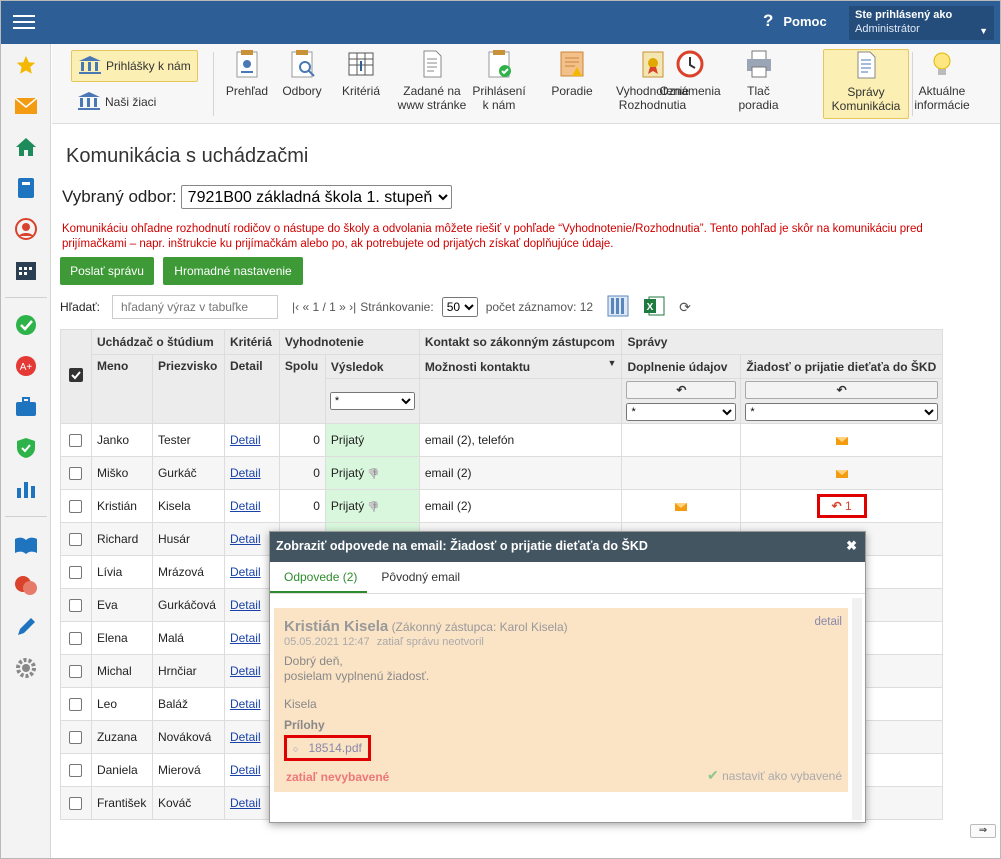  I want to click on calendar-icon, so click(26, 270).